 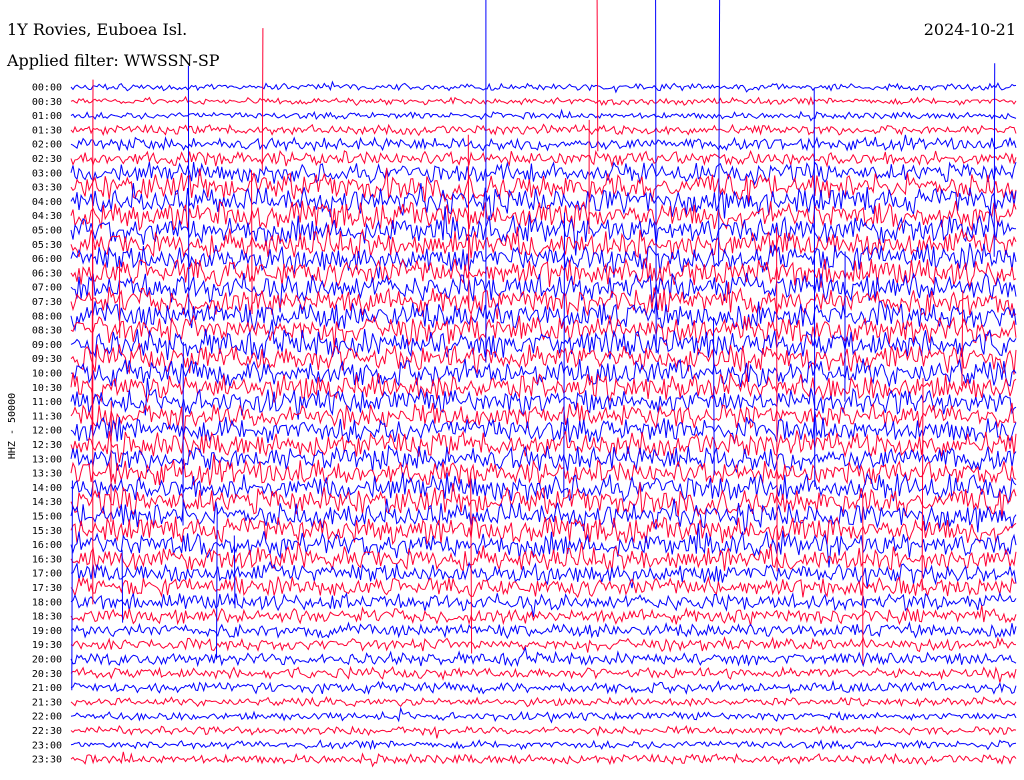 What do you see at coordinates (47, 245) in the screenshot?
I see `row-time-label: 05:30` at bounding box center [47, 245].